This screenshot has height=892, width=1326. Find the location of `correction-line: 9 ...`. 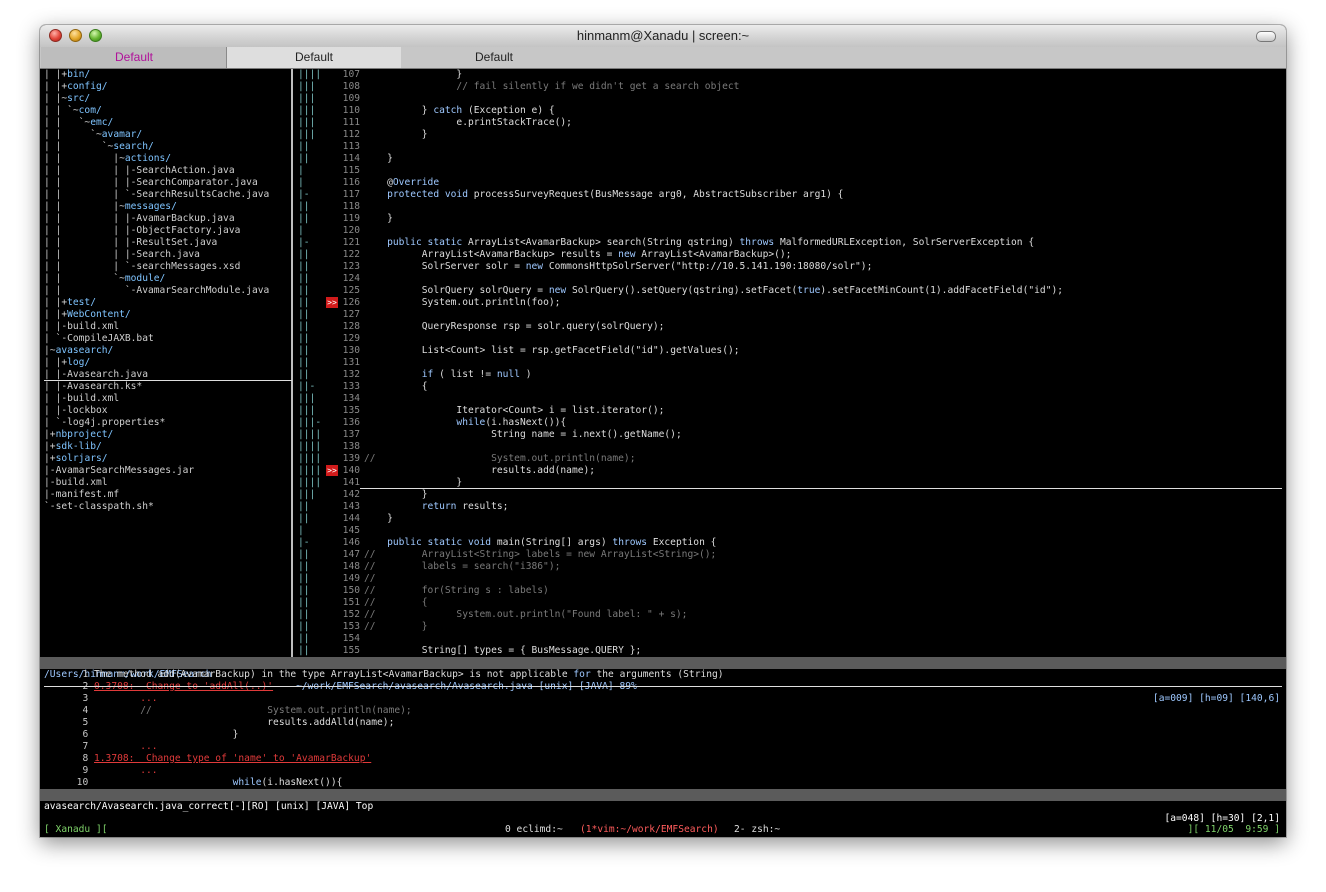

correction-line: 9 ... is located at coordinates (100, 771).